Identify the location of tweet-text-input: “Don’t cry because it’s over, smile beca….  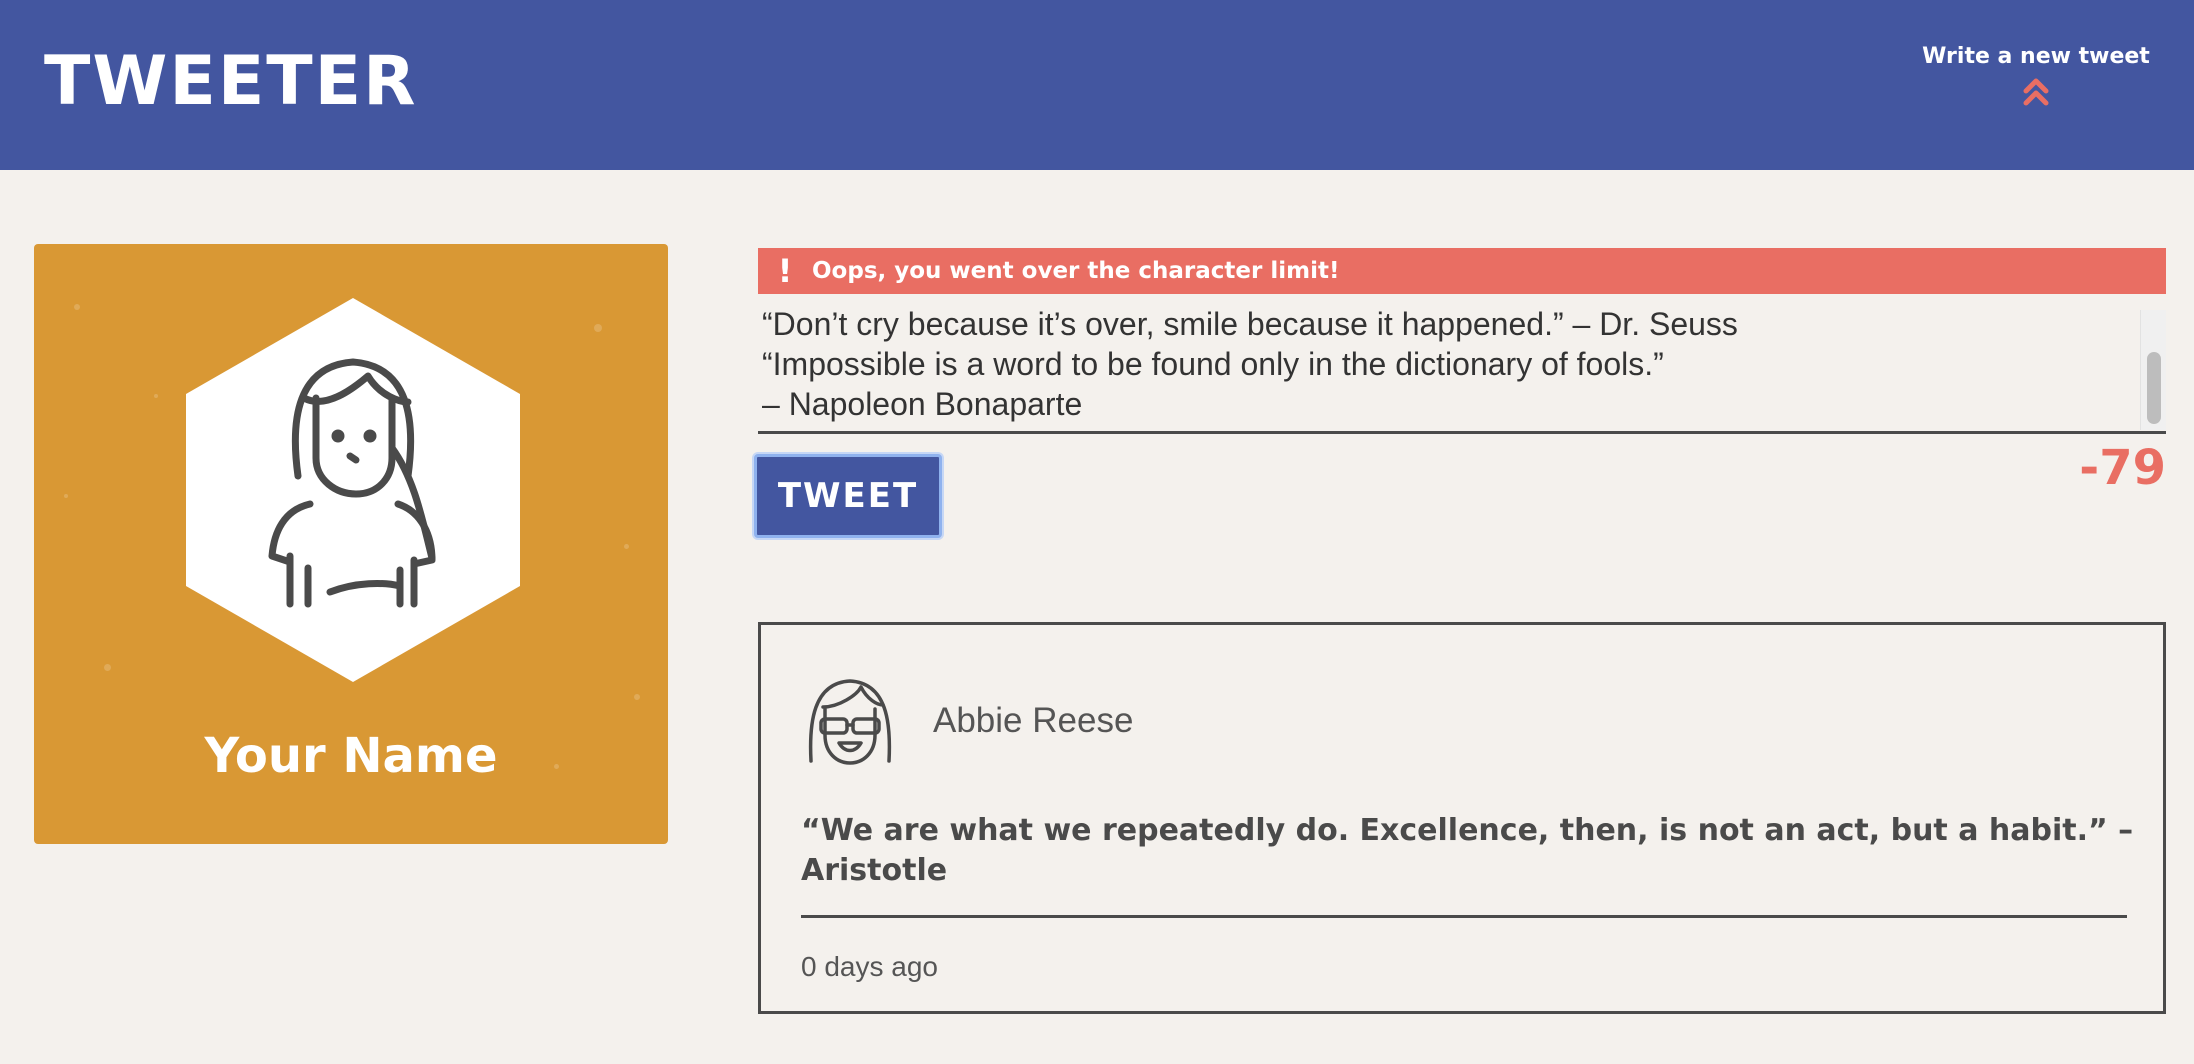
(1448, 367).